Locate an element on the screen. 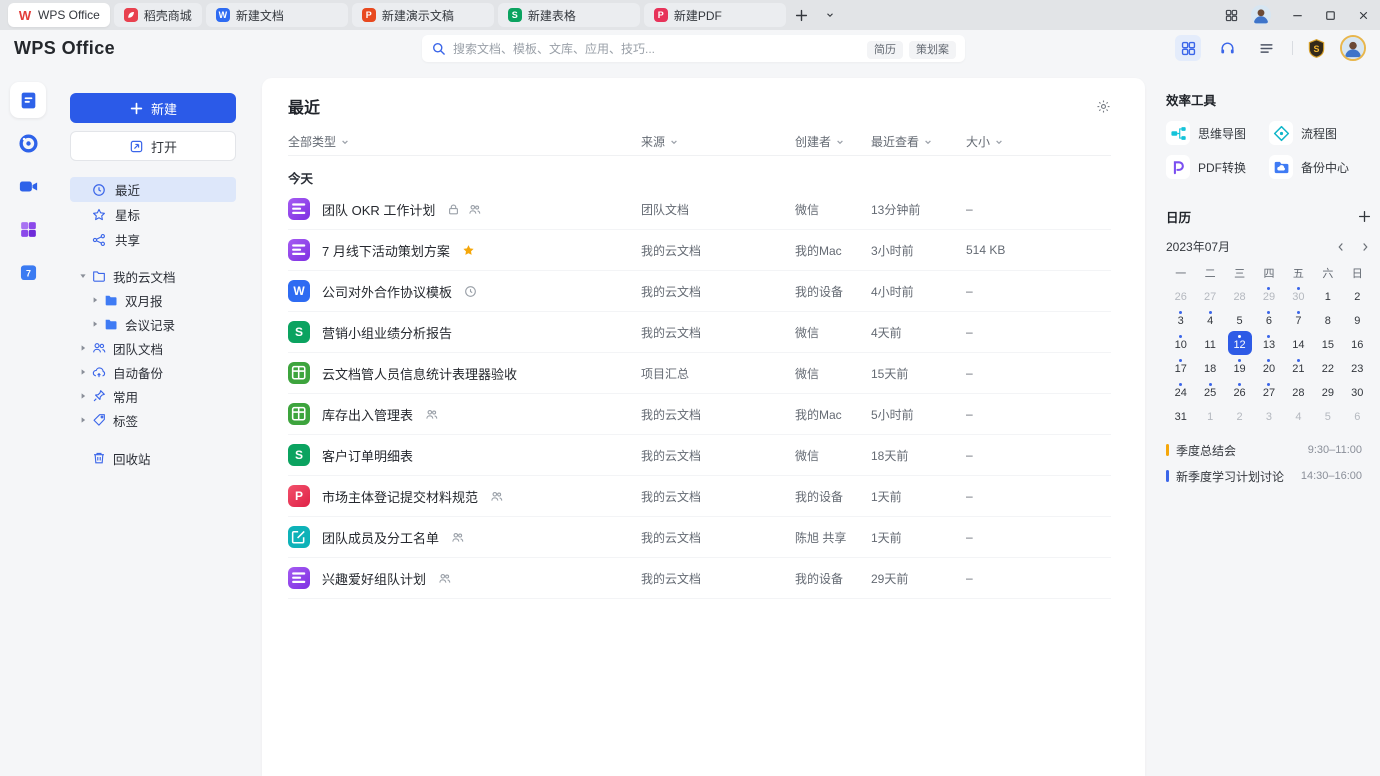 The image size is (1380, 776). filter-size: 大小 is located at coordinates (985, 141).